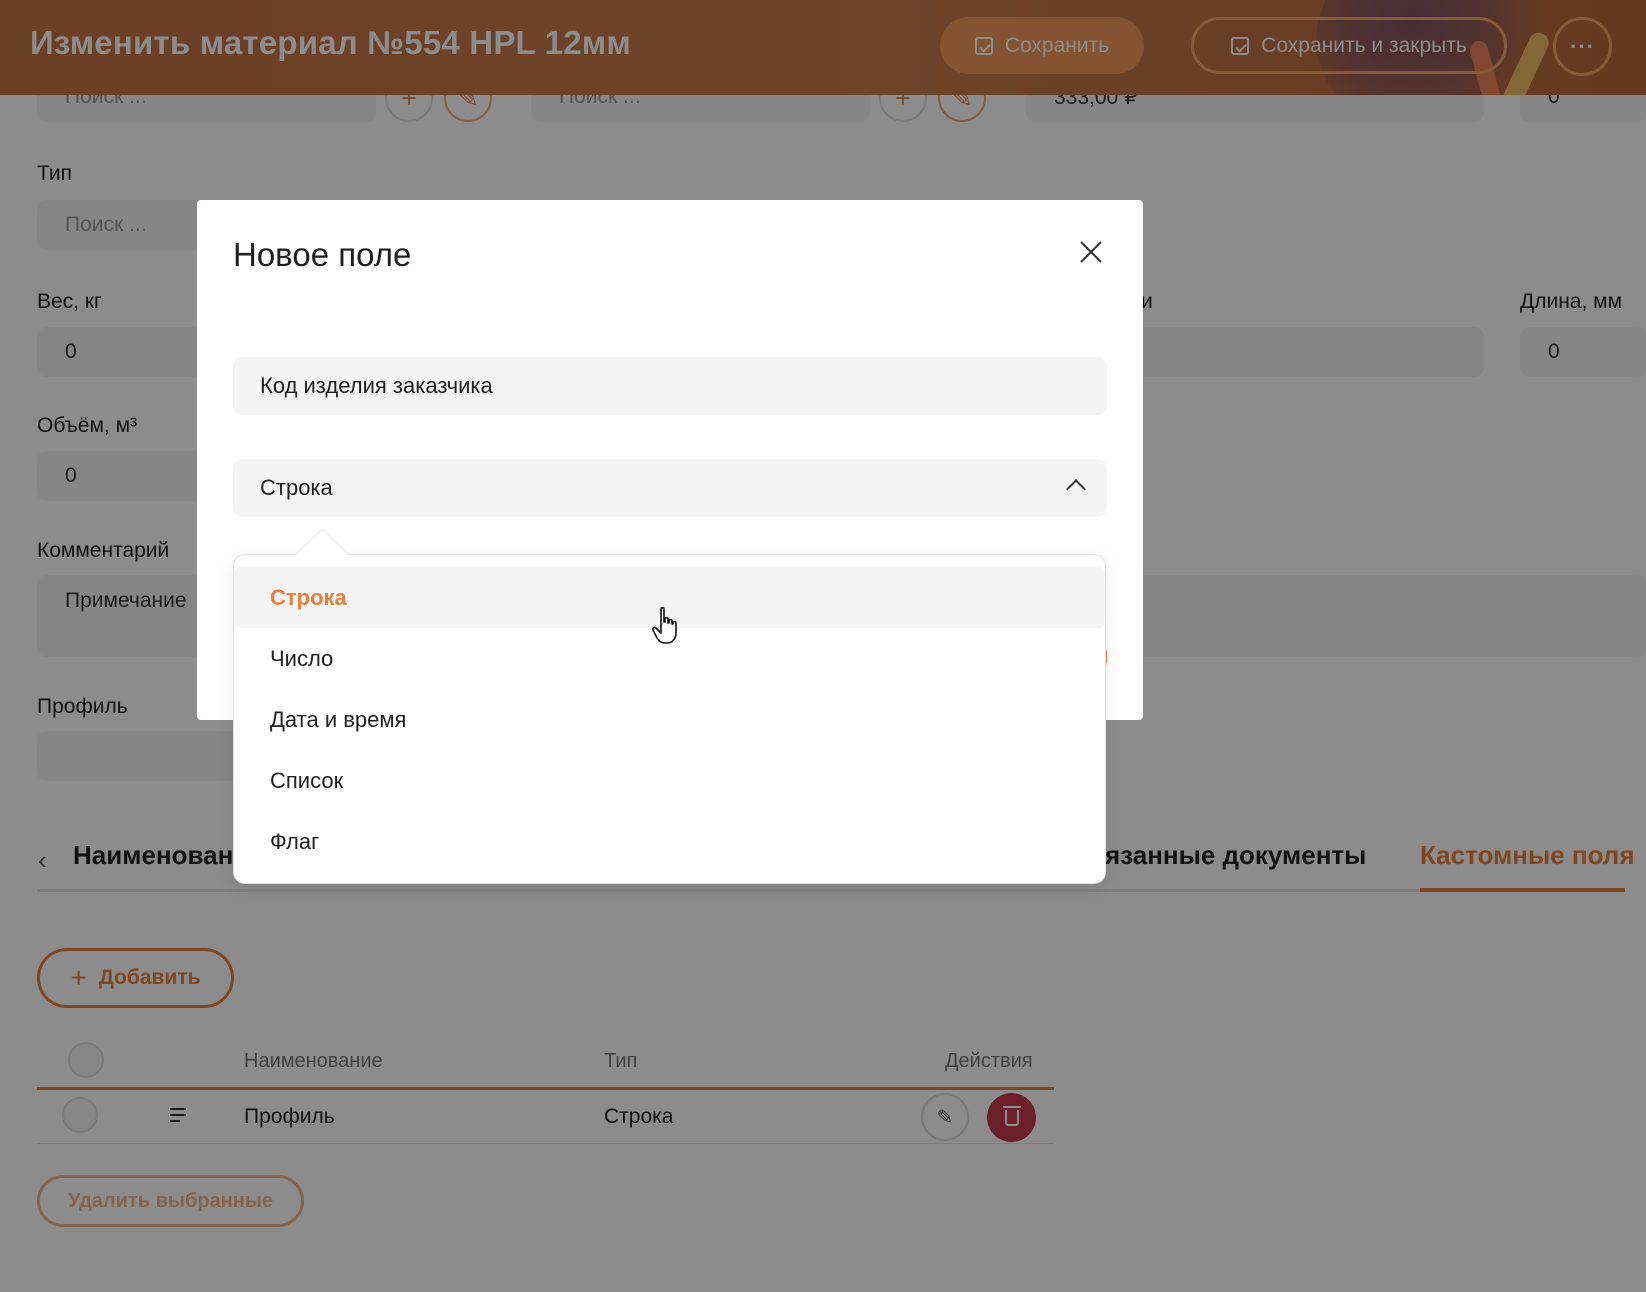 The width and height of the screenshot is (1646, 1292). Describe the element at coordinates (664, 625) in the screenshot. I see `hand-cursor-icon` at that location.